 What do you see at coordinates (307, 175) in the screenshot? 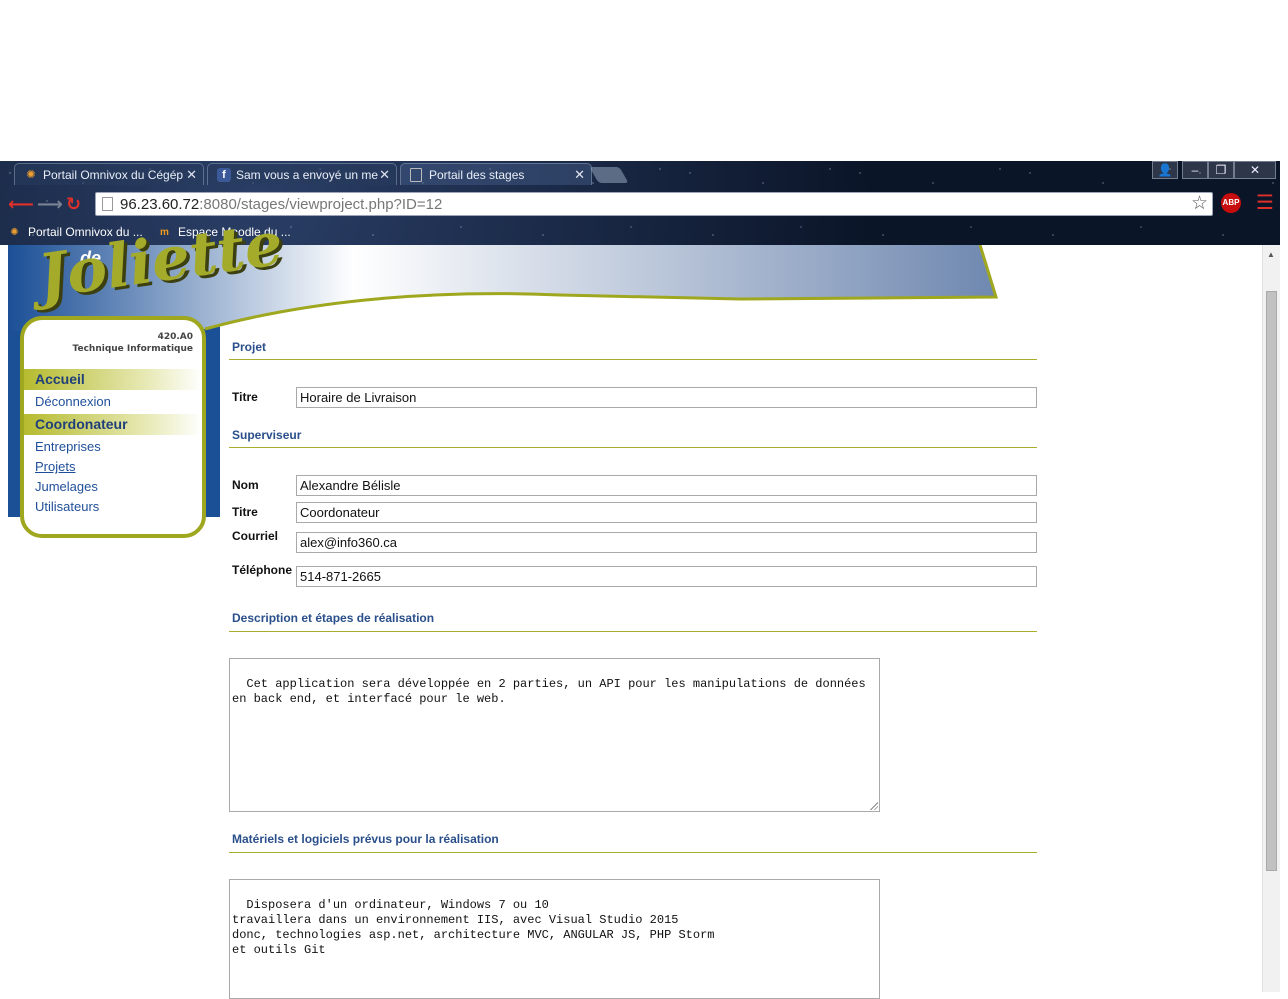
I see `tab-title: Sam vous a envoyé un me` at bounding box center [307, 175].